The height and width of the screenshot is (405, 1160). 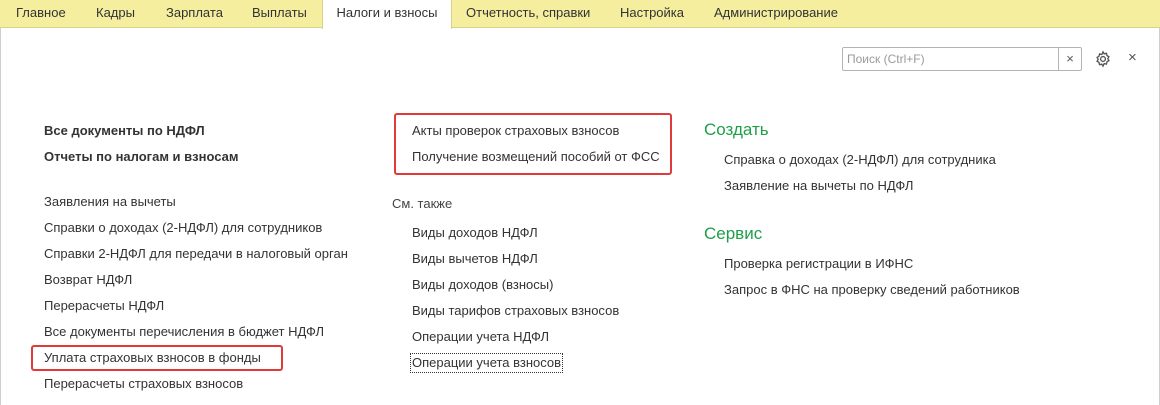 I want to click on tab-taxes-and-contributions: Налоги и взносы, so click(x=387, y=14).